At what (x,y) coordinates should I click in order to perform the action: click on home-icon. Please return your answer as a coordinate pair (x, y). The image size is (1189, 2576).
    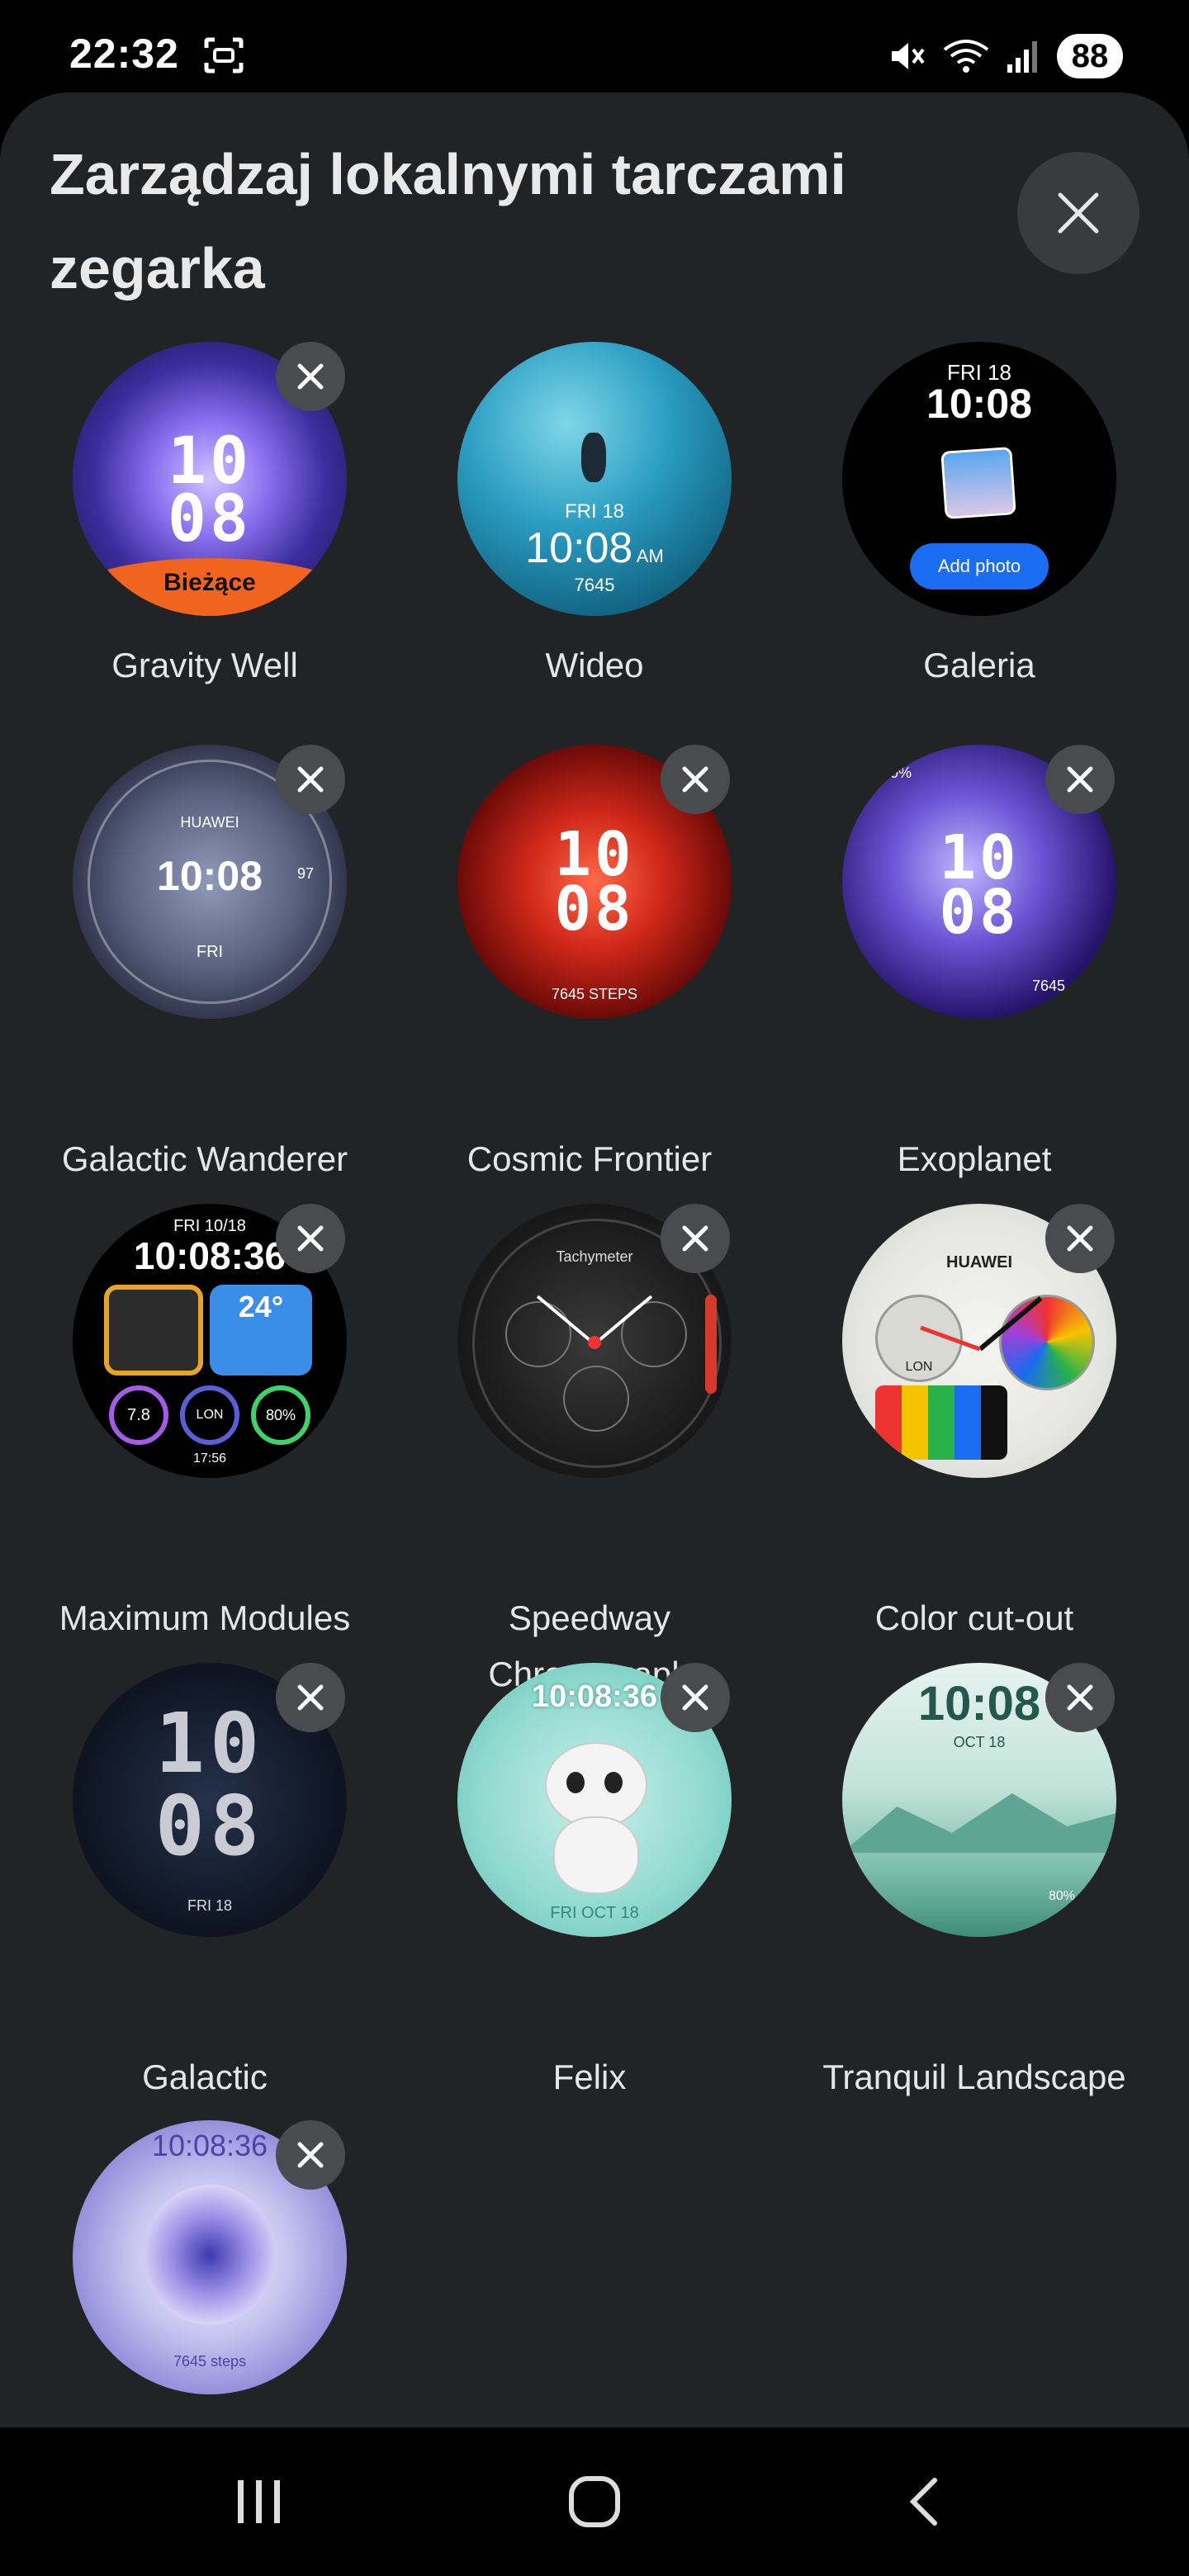
    Looking at the image, I should click on (594, 2501).